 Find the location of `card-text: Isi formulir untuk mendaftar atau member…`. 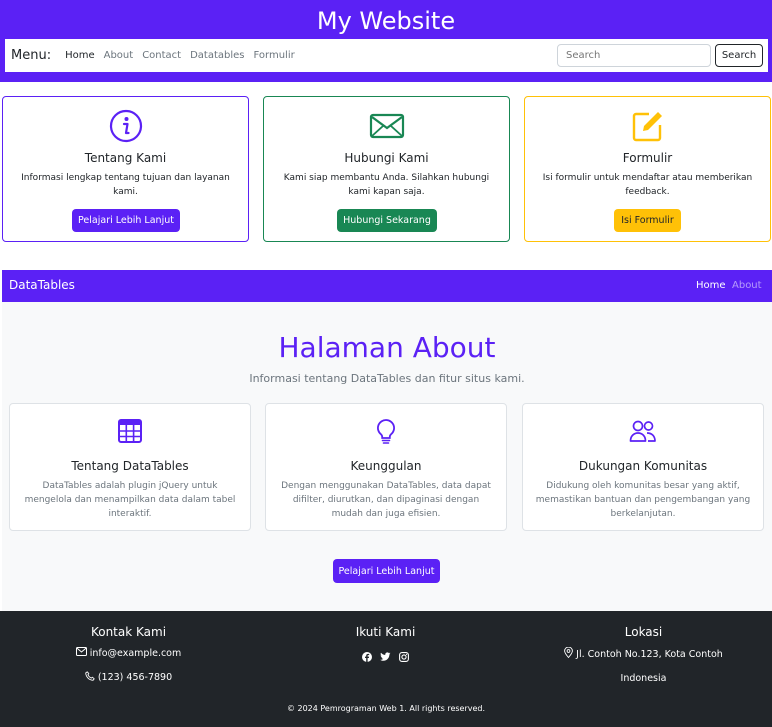

card-text: Isi formulir untuk mendaftar atau member… is located at coordinates (647, 185).